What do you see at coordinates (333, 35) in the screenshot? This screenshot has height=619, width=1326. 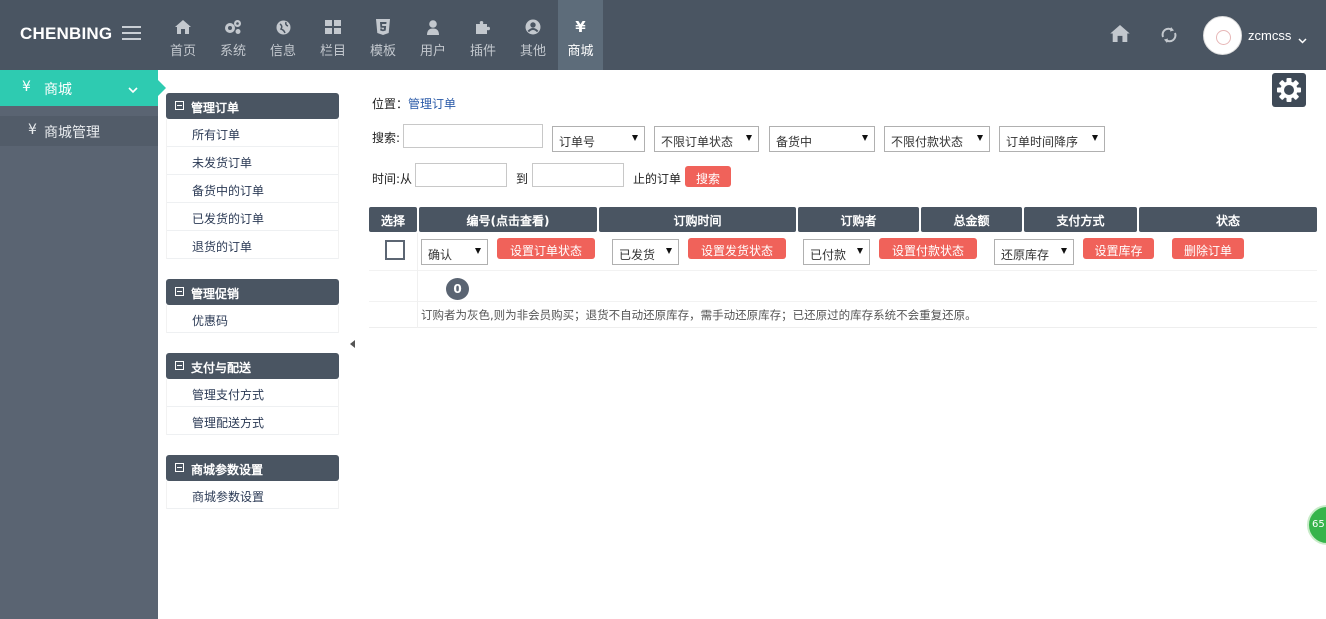 I see `nav-item-columns: 栏目` at bounding box center [333, 35].